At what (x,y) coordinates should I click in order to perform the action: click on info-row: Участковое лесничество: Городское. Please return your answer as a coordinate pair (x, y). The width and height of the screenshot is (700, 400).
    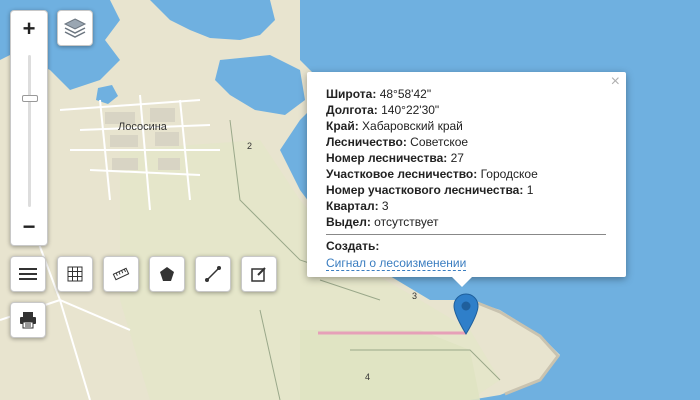
    Looking at the image, I should click on (466, 174).